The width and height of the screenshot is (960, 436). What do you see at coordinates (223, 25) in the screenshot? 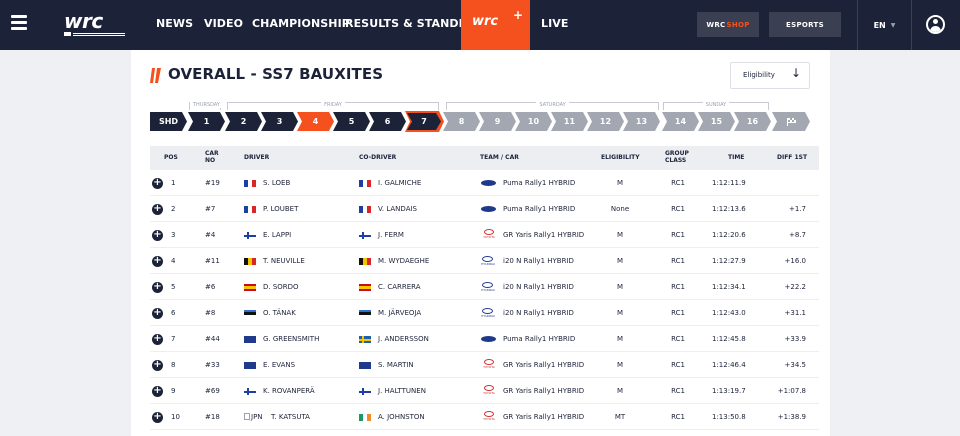
I see `nav-video: VIDEO` at bounding box center [223, 25].